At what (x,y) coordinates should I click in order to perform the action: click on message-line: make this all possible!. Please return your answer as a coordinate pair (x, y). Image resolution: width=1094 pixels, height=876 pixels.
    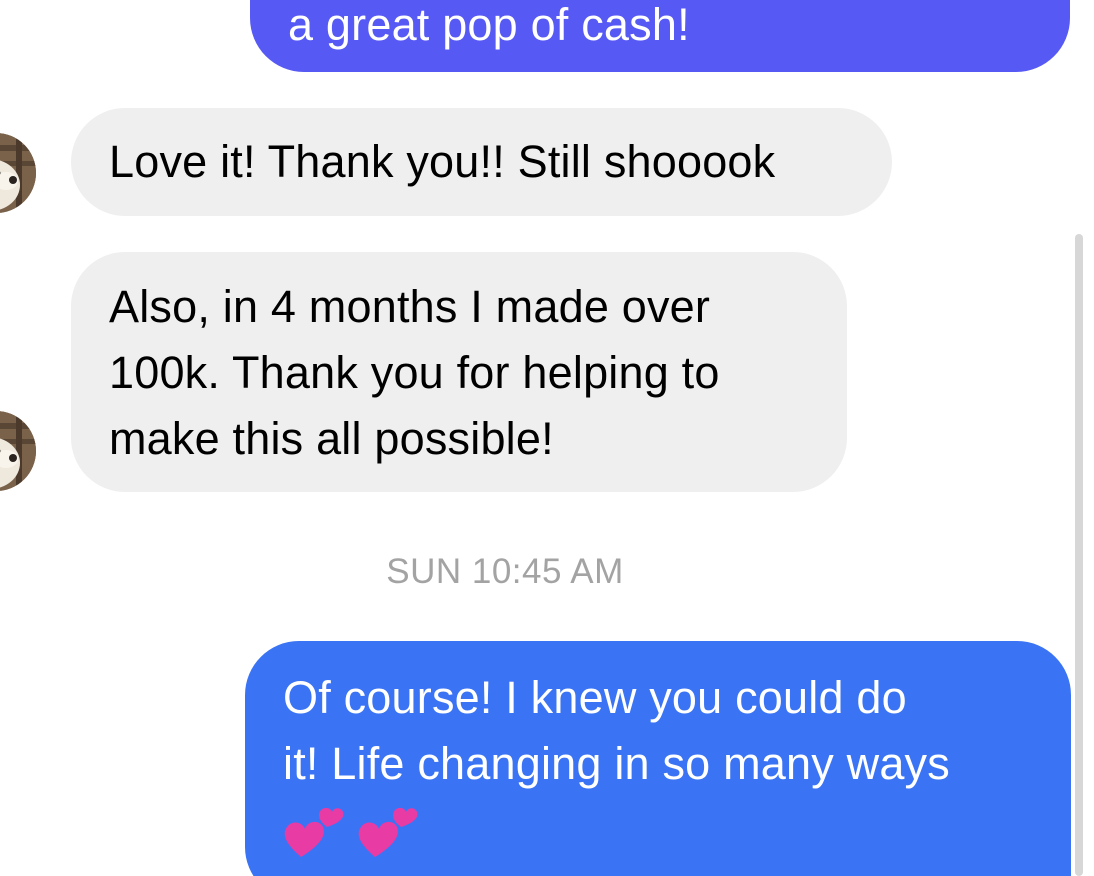
    Looking at the image, I should click on (331, 438).